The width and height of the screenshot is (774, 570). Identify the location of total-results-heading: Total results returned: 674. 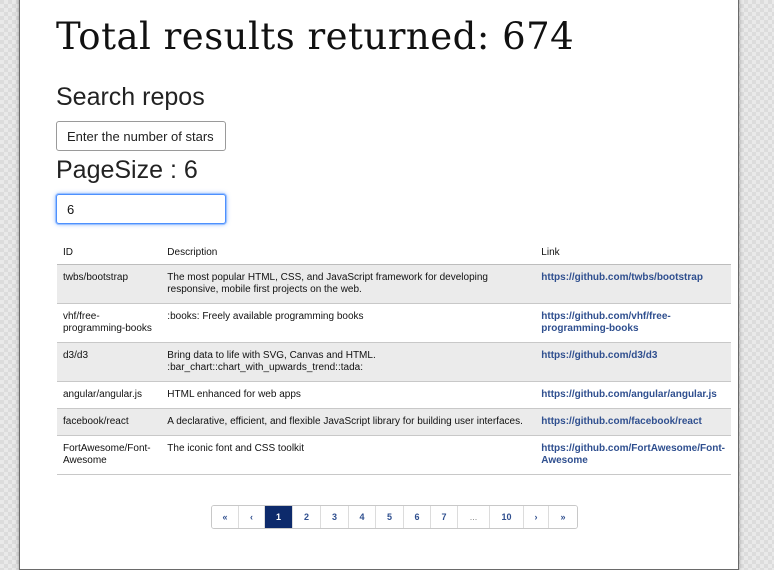
(315, 36).